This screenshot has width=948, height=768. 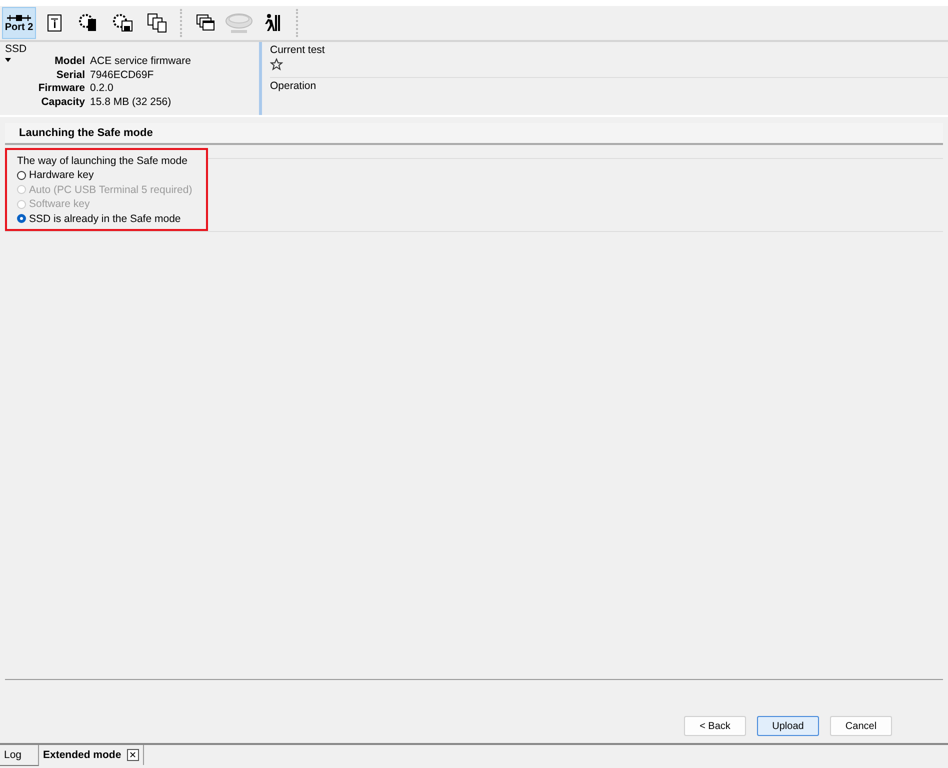 What do you see at coordinates (69, 62) in the screenshot?
I see `field-label: Model` at bounding box center [69, 62].